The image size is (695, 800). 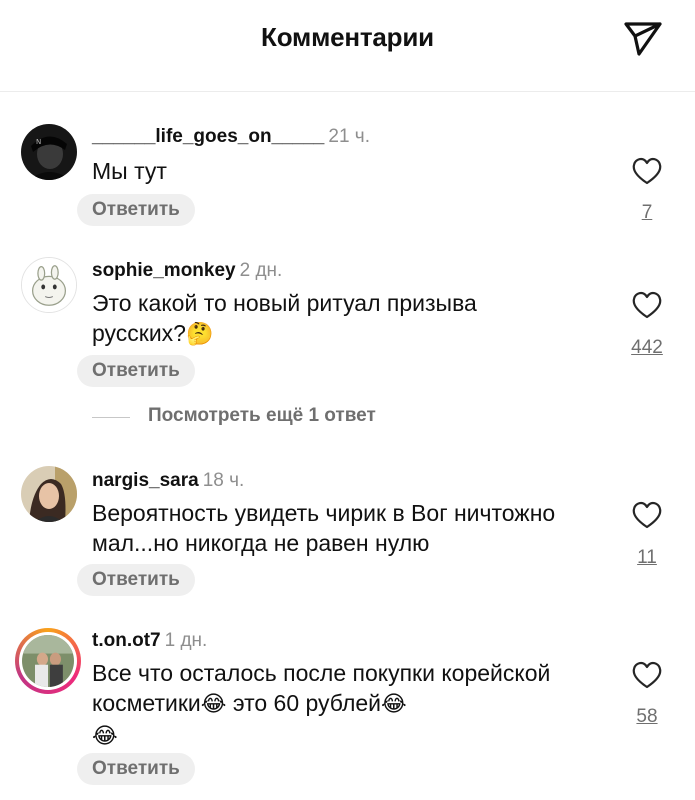 I want to click on comment-meta: t.on.ot7 1 дн., so click(x=149, y=641).